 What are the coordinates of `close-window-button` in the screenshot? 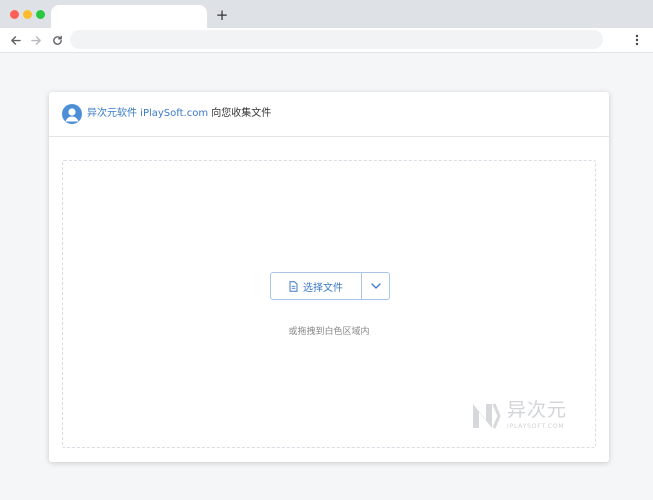 It's located at (14, 14).